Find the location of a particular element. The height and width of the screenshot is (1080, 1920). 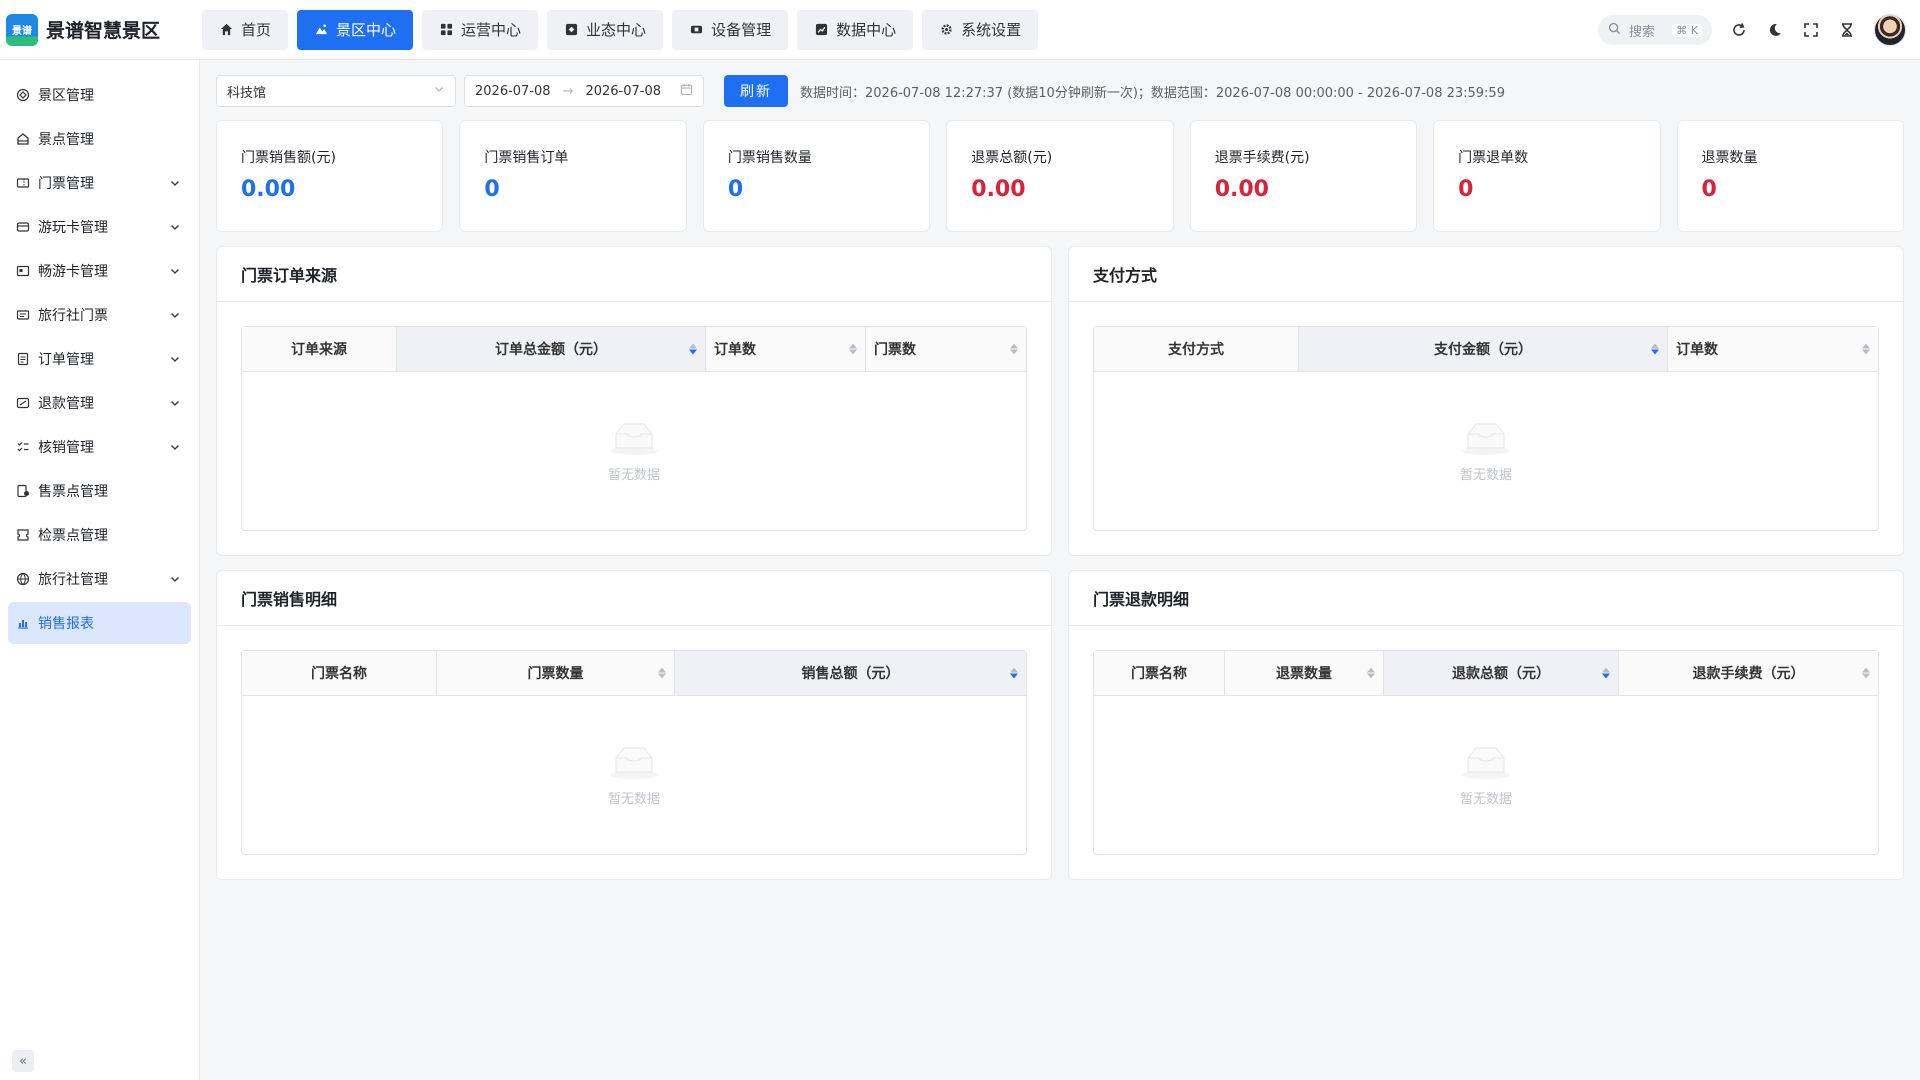

sidebar-item-label: 订单管理 is located at coordinates (66, 360).